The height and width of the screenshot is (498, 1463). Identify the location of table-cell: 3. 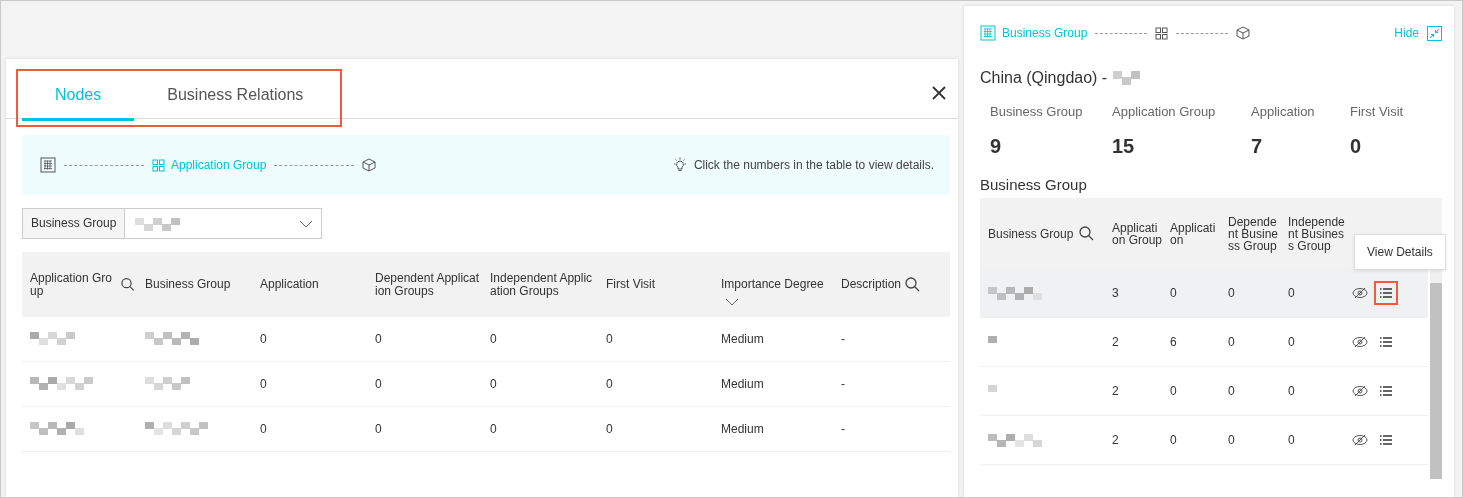
(1115, 293).